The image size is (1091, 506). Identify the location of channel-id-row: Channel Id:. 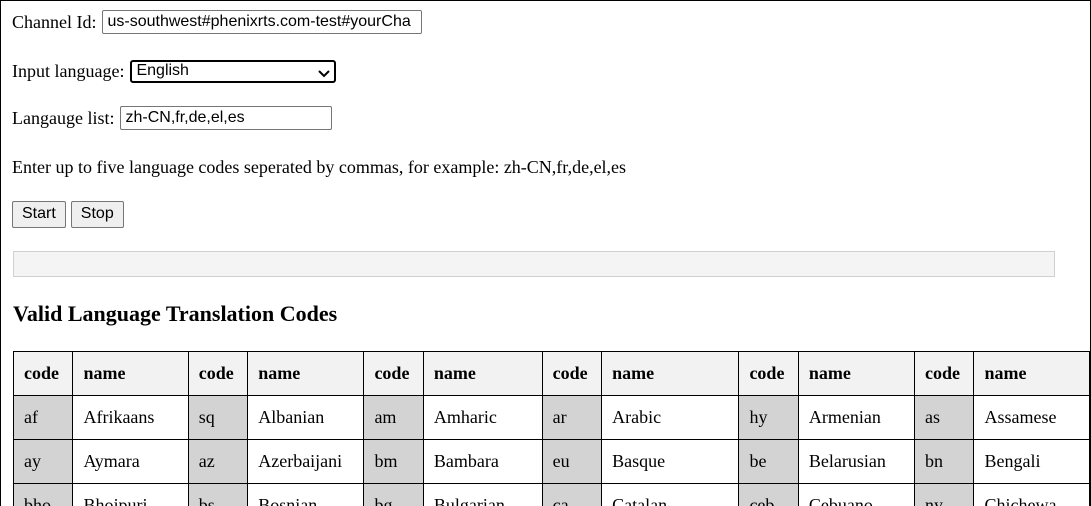
(217, 22).